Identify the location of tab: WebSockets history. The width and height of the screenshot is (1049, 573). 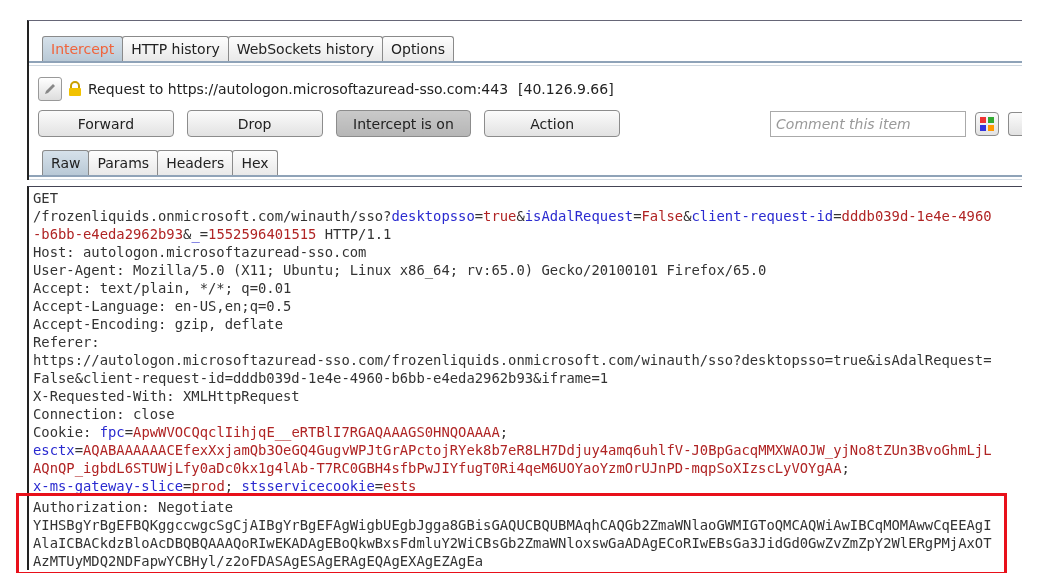
(305, 48).